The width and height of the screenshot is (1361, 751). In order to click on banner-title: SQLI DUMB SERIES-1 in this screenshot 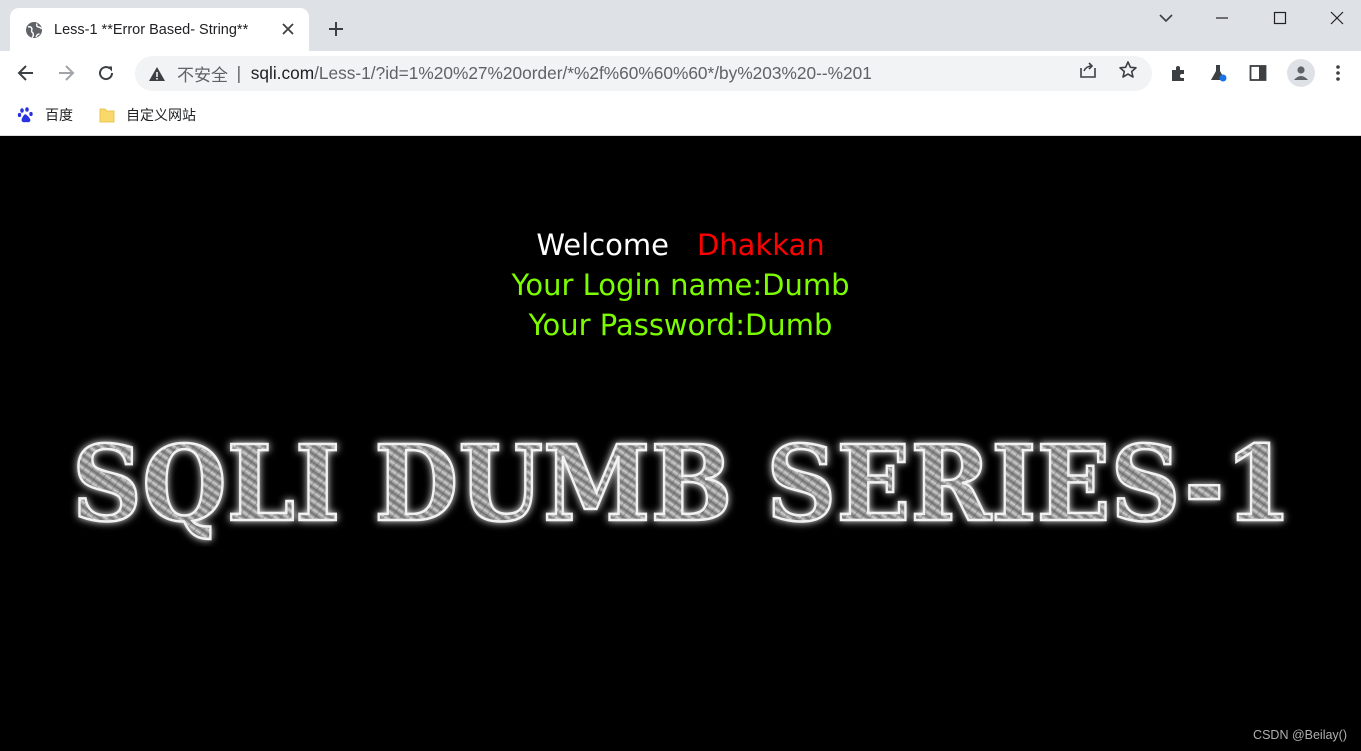, I will do `click(682, 483)`.